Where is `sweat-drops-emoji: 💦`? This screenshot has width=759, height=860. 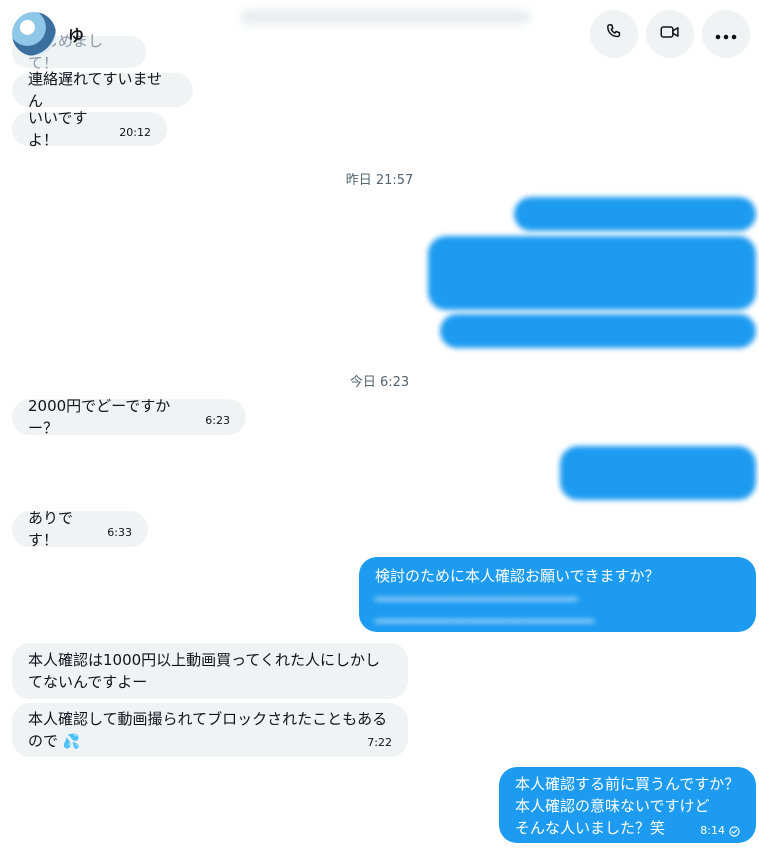 sweat-drops-emoji: 💦 is located at coordinates (71, 742).